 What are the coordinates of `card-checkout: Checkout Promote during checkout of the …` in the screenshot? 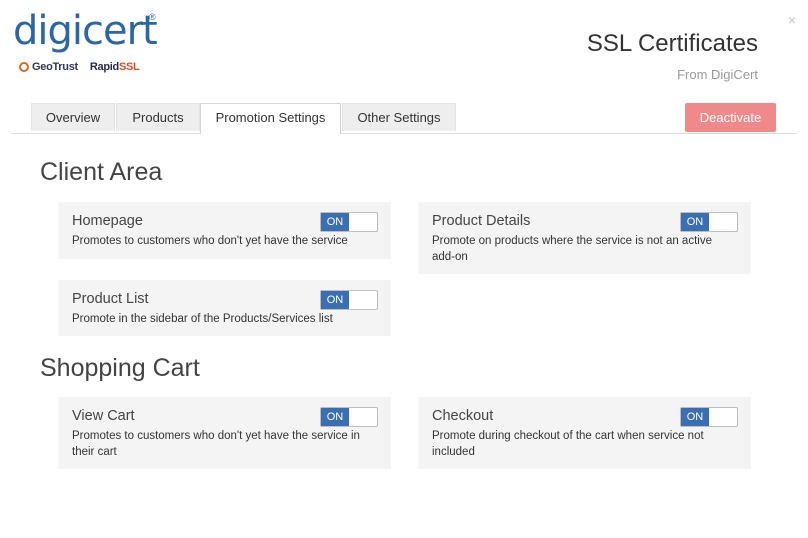 It's located at (584, 433).